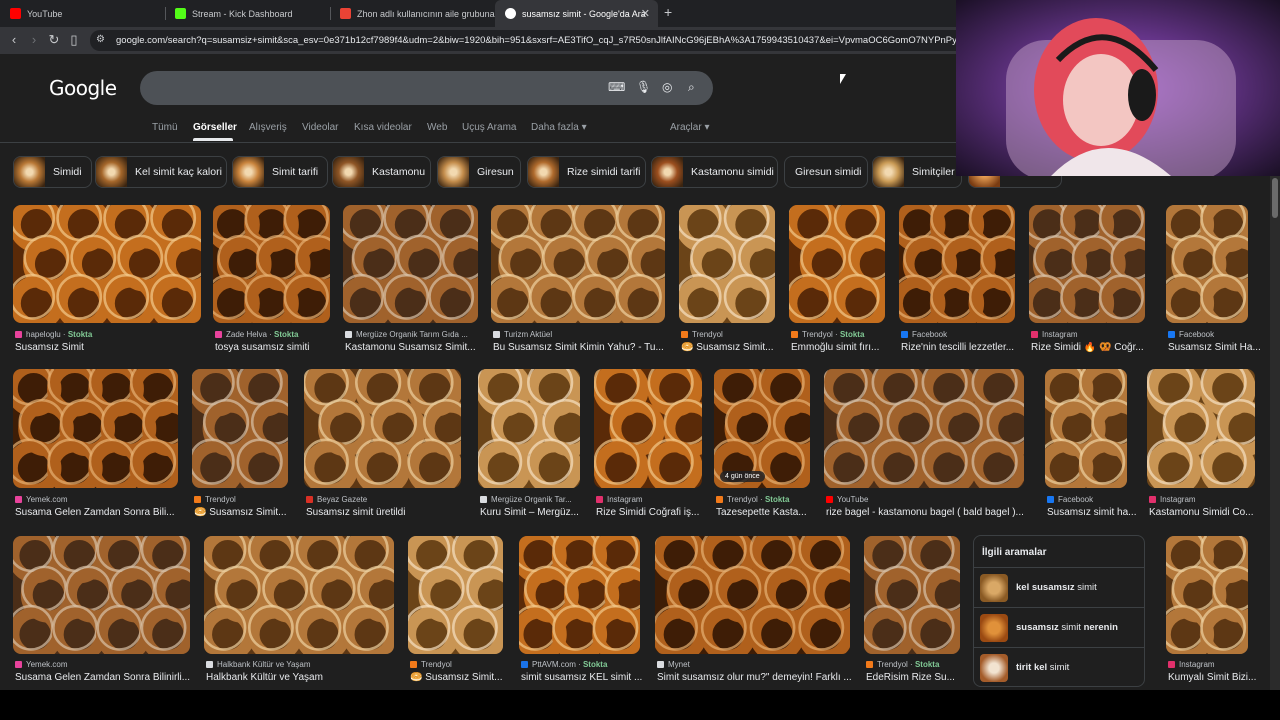 This screenshot has width=1280, height=720. Describe the element at coordinates (74, 40) in the screenshot. I see `bookmark-icon: ▯` at that location.